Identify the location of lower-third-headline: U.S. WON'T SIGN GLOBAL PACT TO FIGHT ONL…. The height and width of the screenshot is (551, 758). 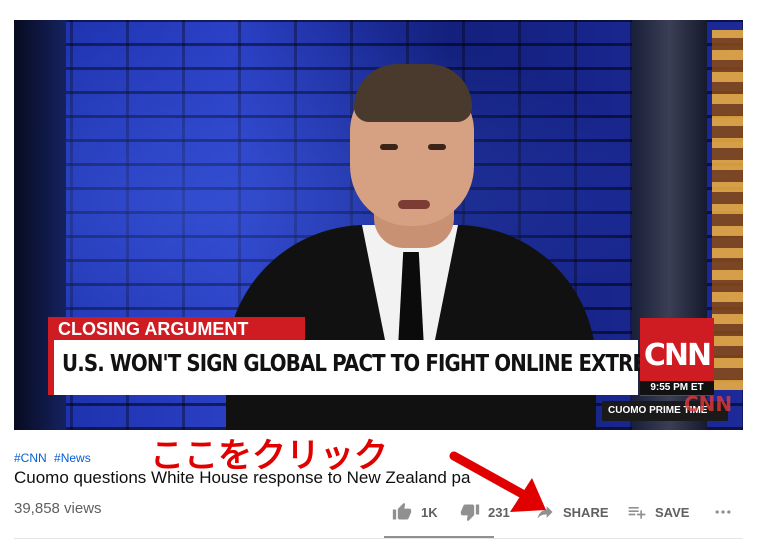
(376, 367).